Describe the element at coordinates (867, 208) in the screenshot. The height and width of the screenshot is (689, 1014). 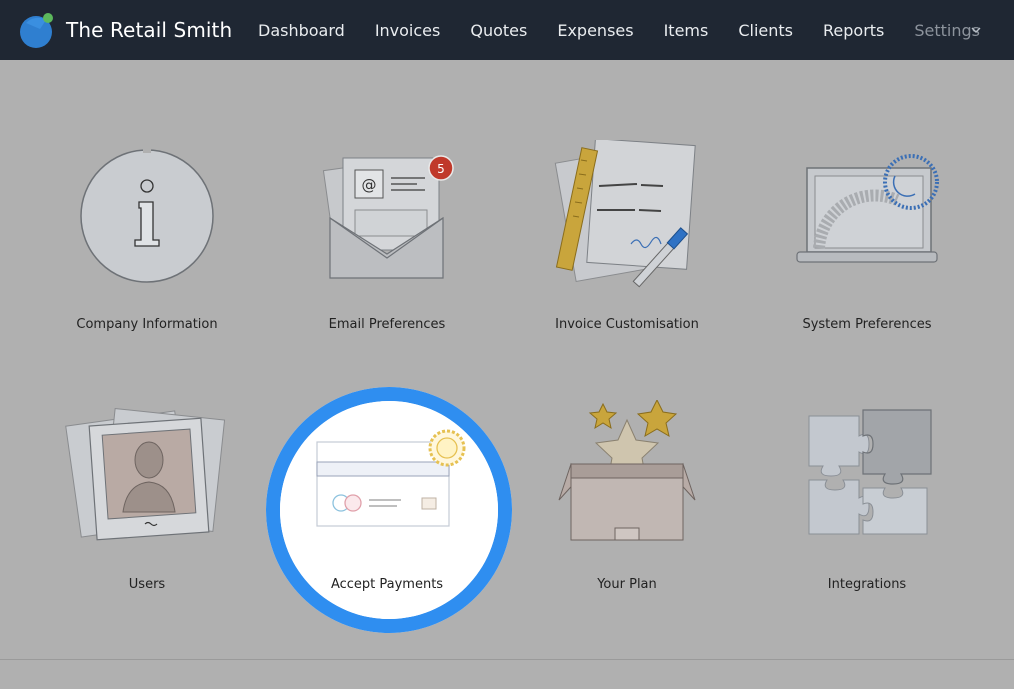
I see `laptop-gears-icon` at that location.